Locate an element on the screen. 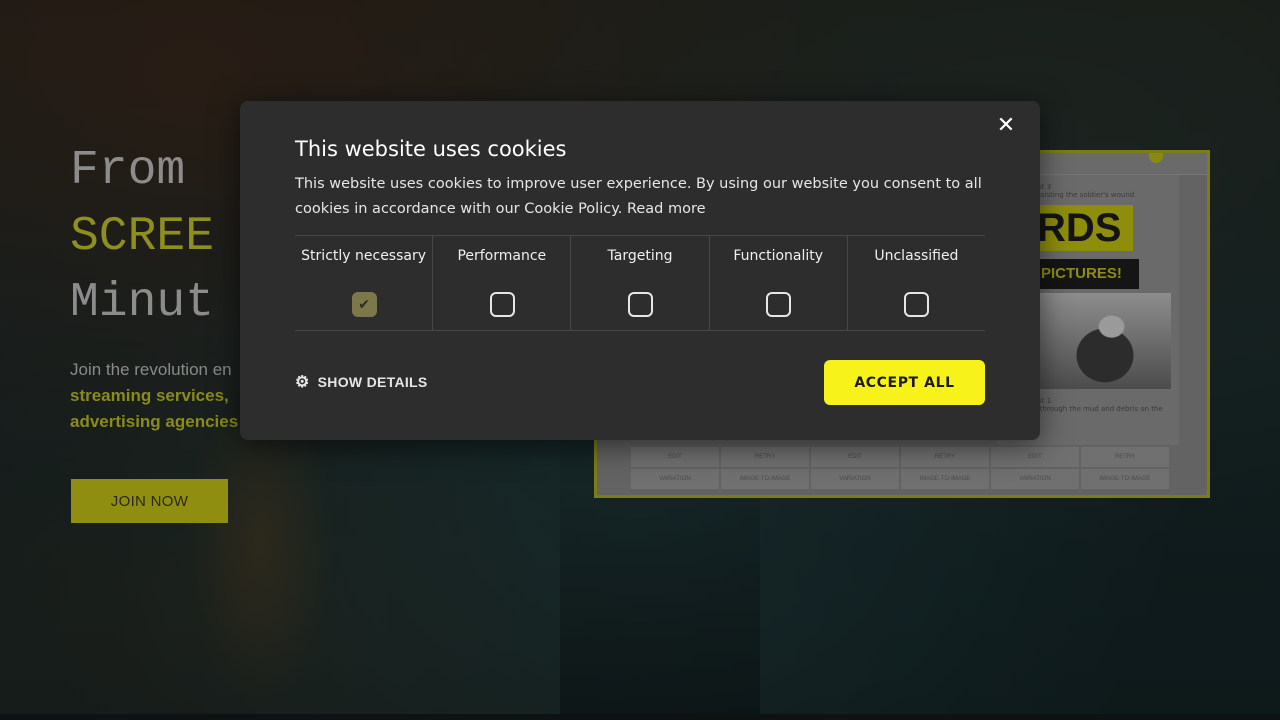  unclassified-checkbox is located at coordinates (917, 304).